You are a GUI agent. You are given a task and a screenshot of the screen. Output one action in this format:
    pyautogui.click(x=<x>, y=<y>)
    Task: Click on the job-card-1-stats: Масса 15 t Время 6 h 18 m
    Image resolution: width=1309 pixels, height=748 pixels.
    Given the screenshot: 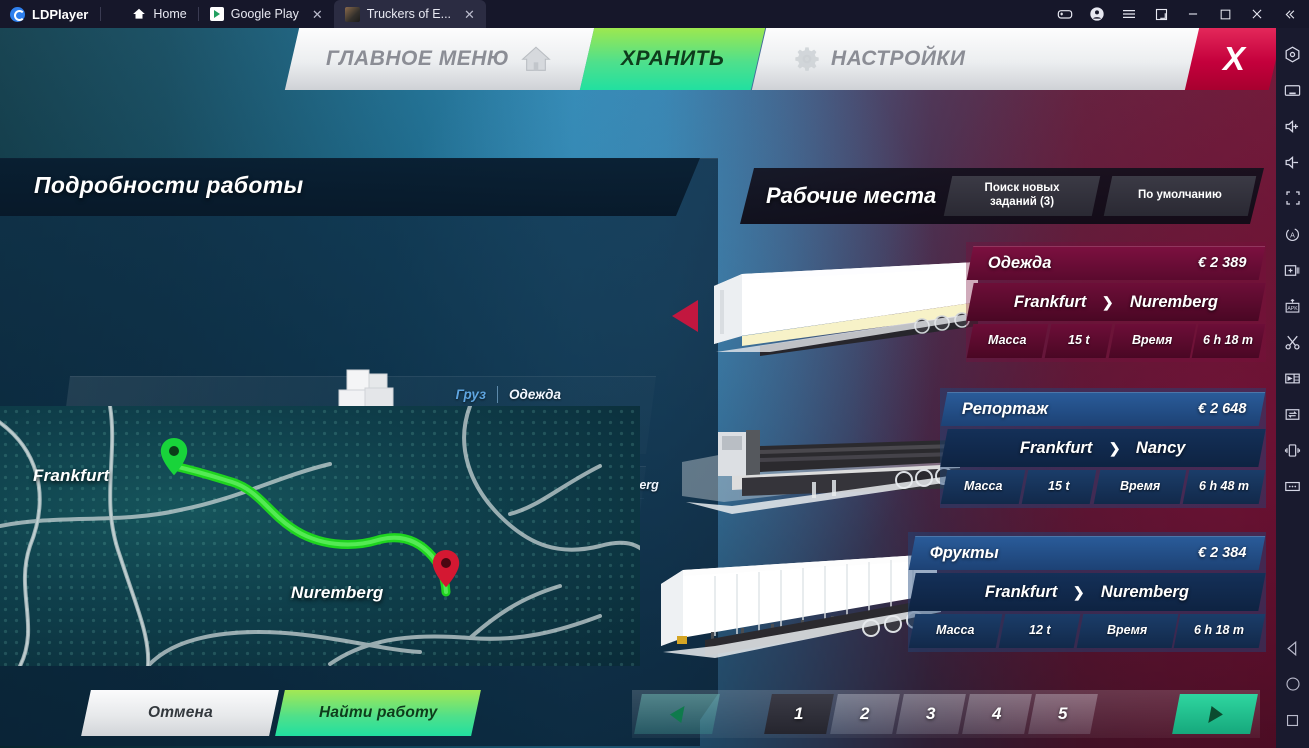 What is the action you would take?
    pyautogui.click(x=1116, y=341)
    